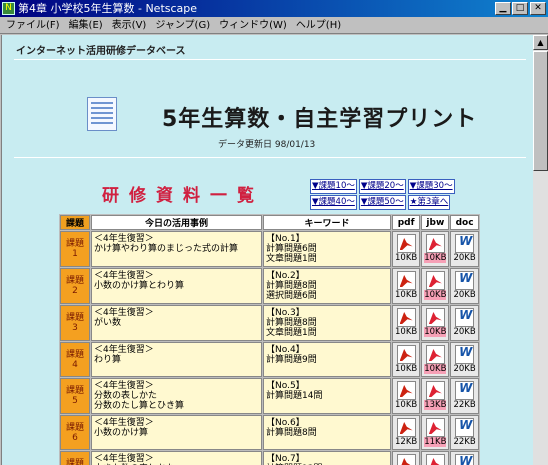  Describe the element at coordinates (139, 286) in the screenshot. I see `example-line: 小数のかけ算とわり算` at that location.